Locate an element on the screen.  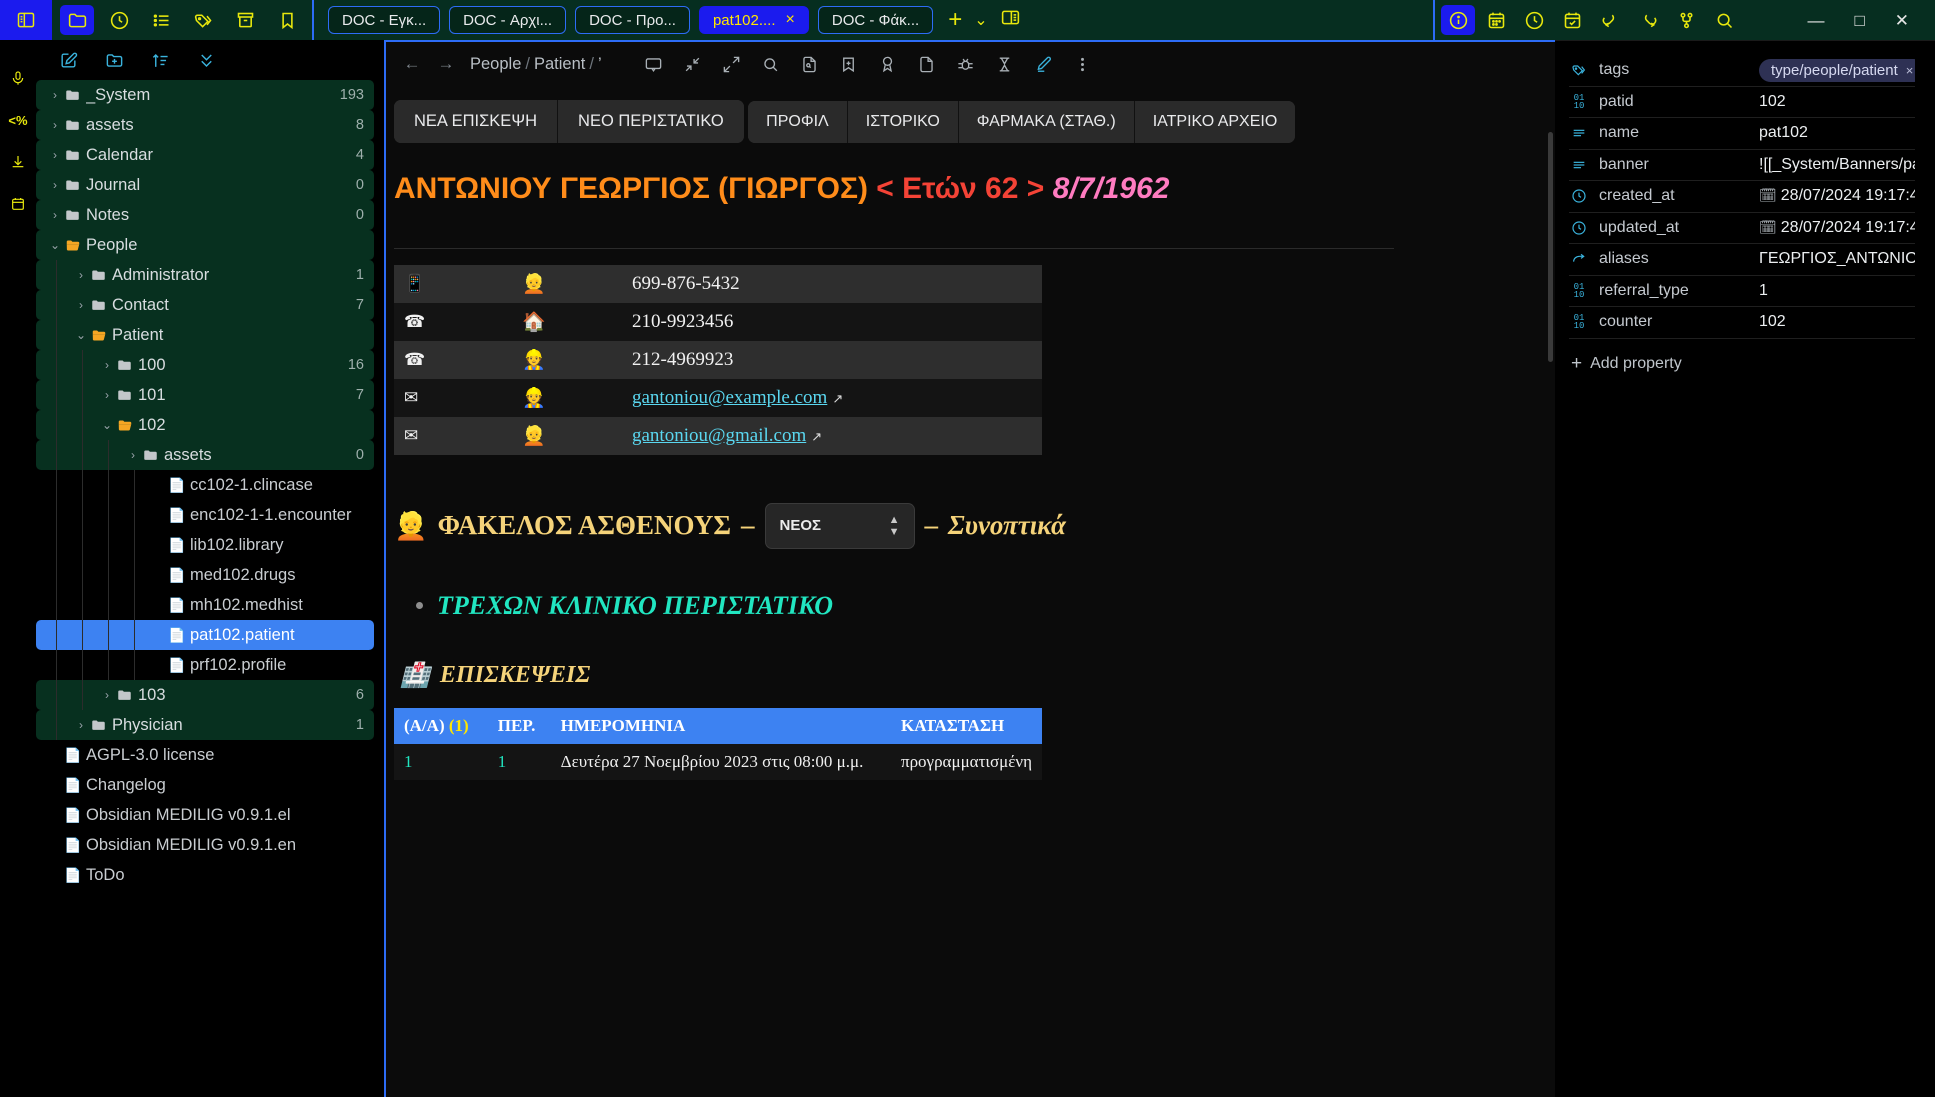
minimize-button: — is located at coordinates (1815, 20).